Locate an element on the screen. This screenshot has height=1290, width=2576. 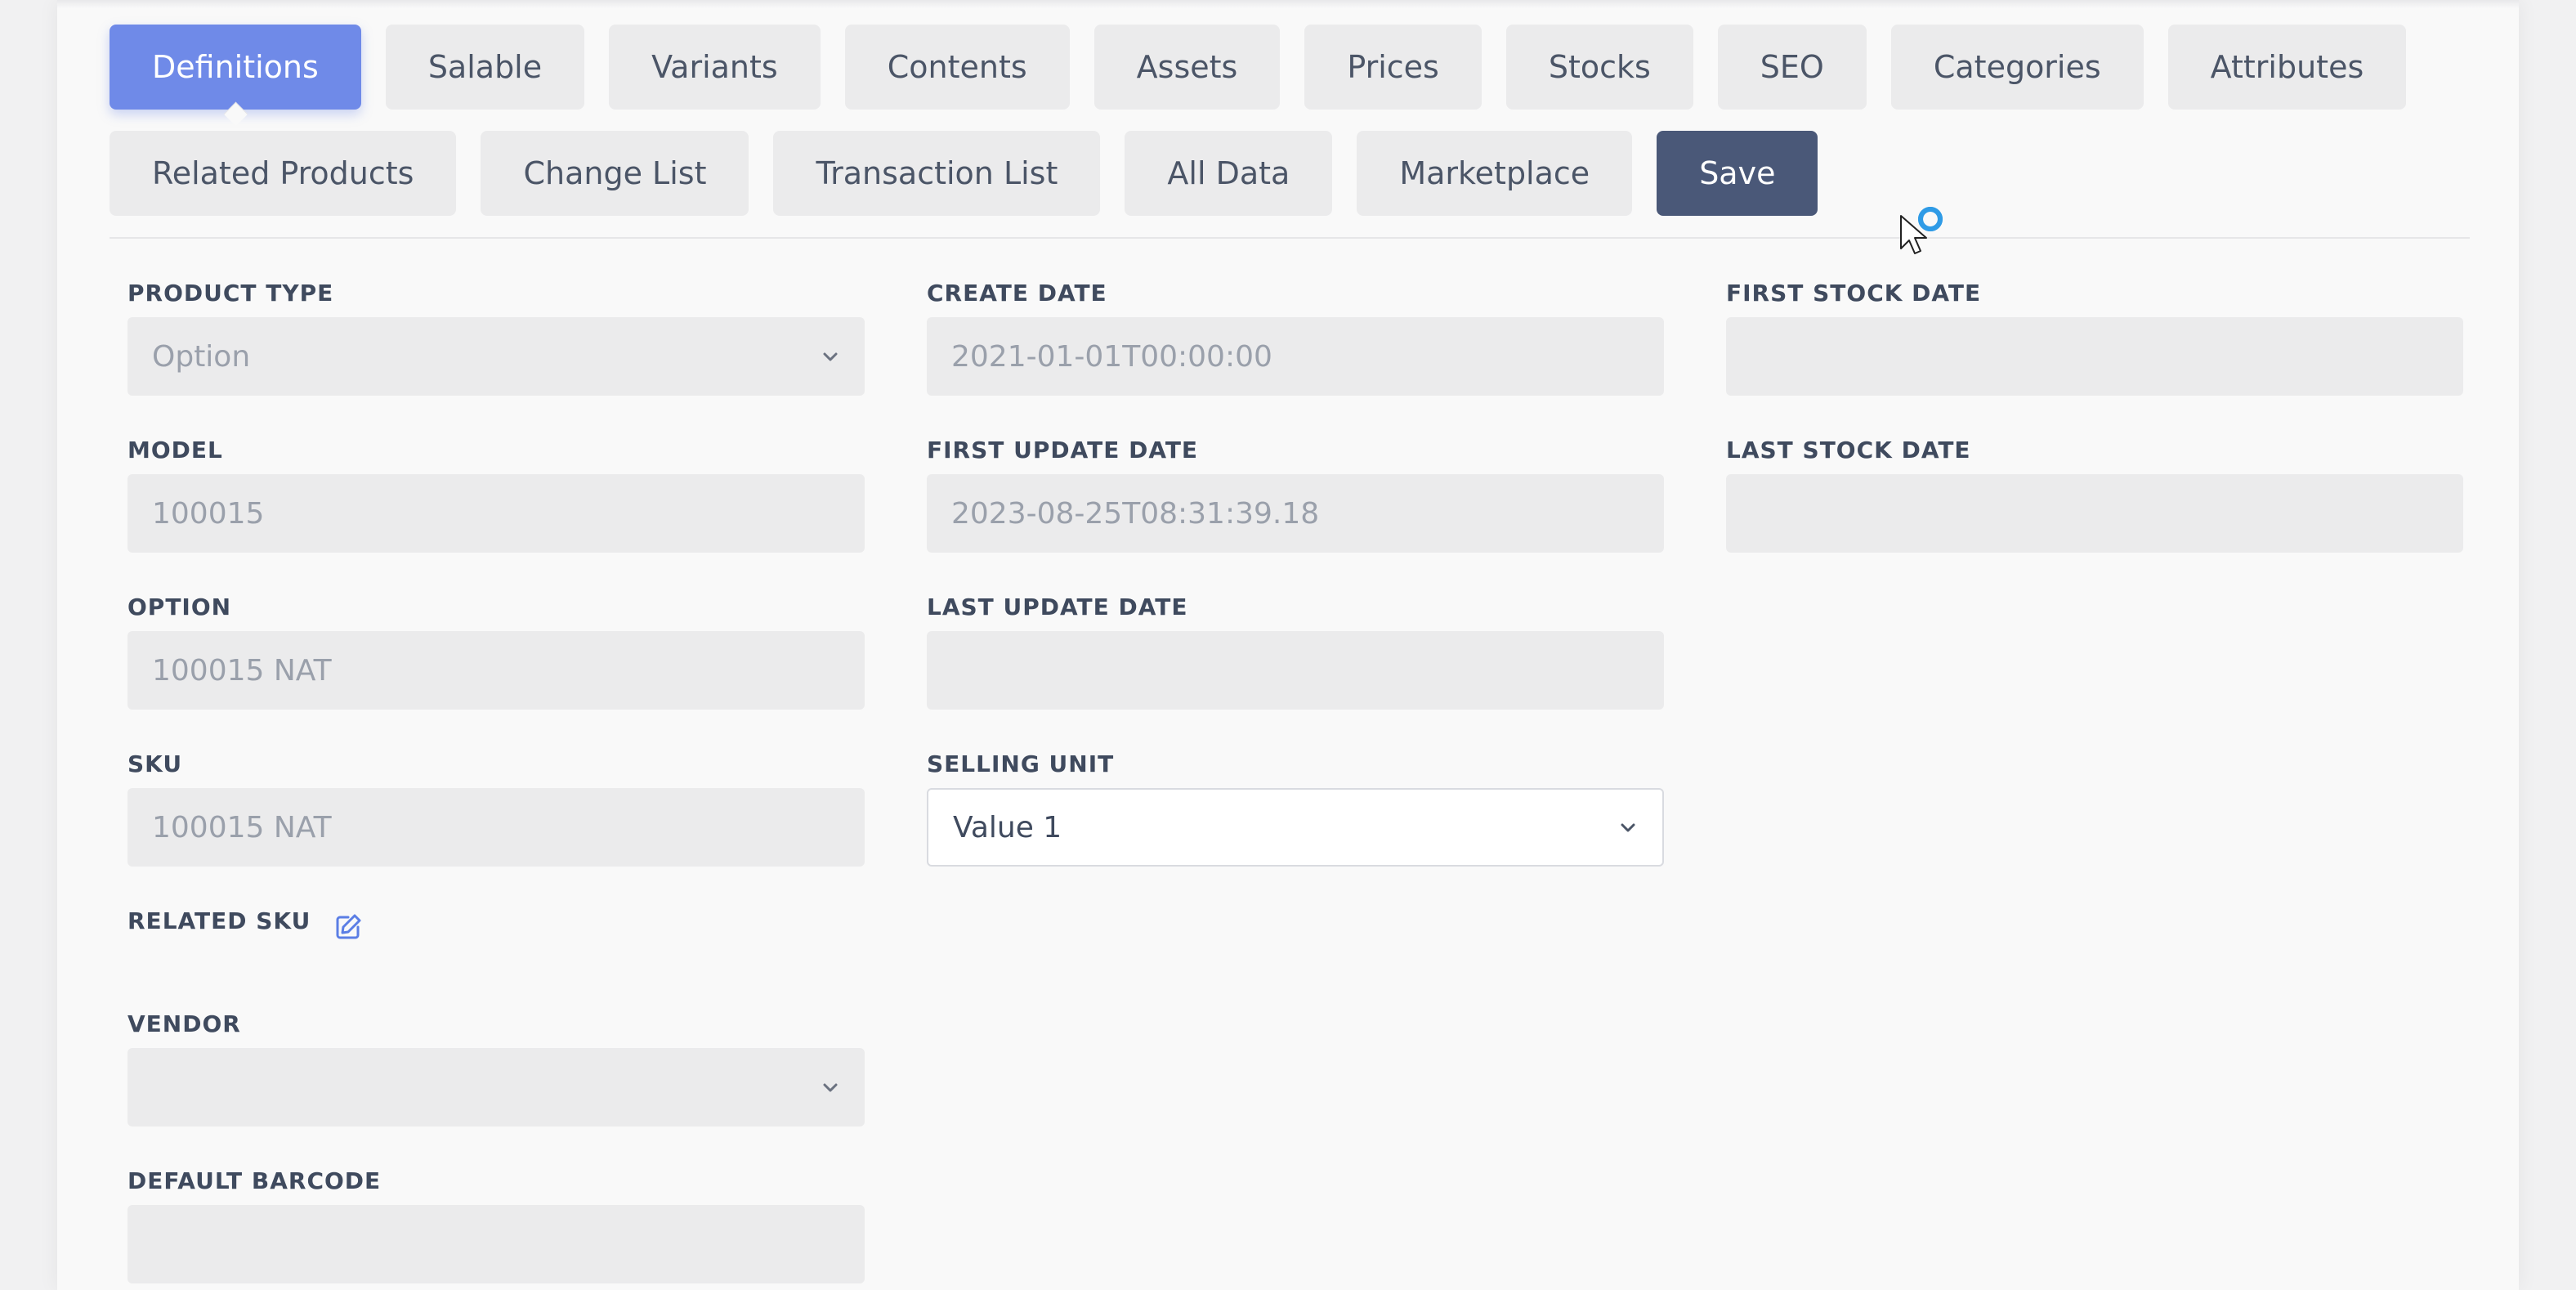
last-stock-date-input is located at coordinates (2094, 513).